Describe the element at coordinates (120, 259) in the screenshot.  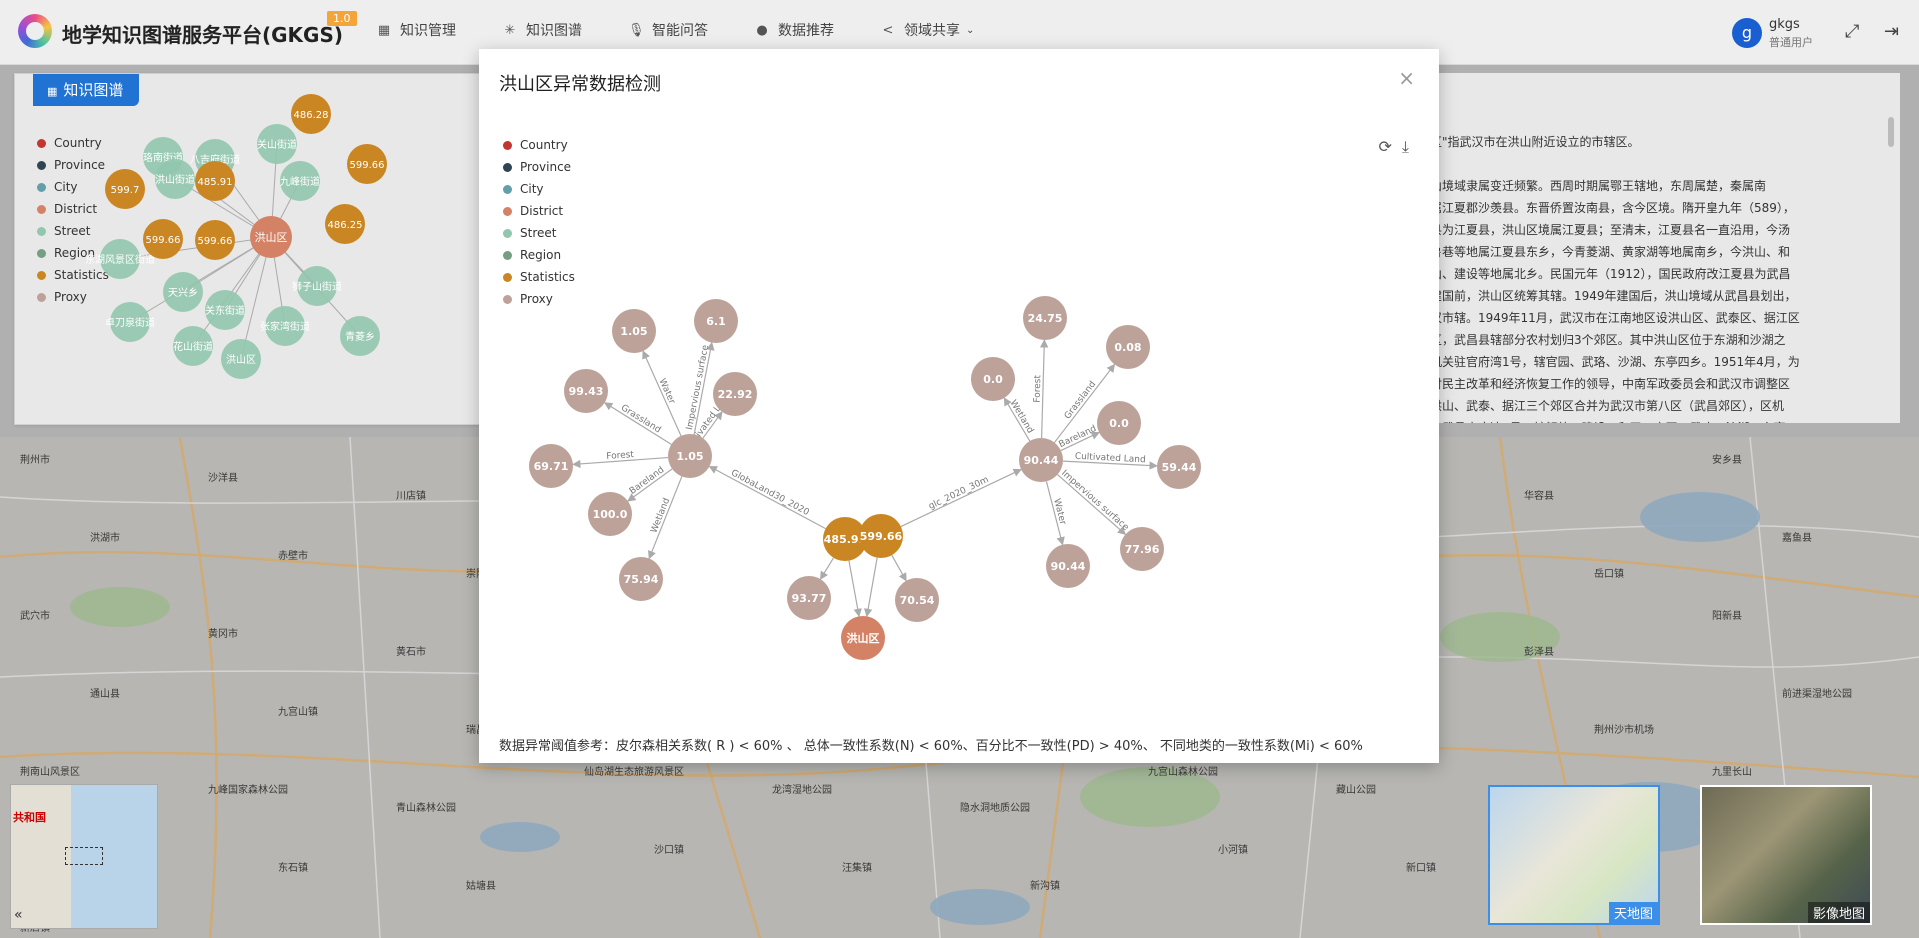
I see `panel-street-label: 东湖风景区街道` at that location.